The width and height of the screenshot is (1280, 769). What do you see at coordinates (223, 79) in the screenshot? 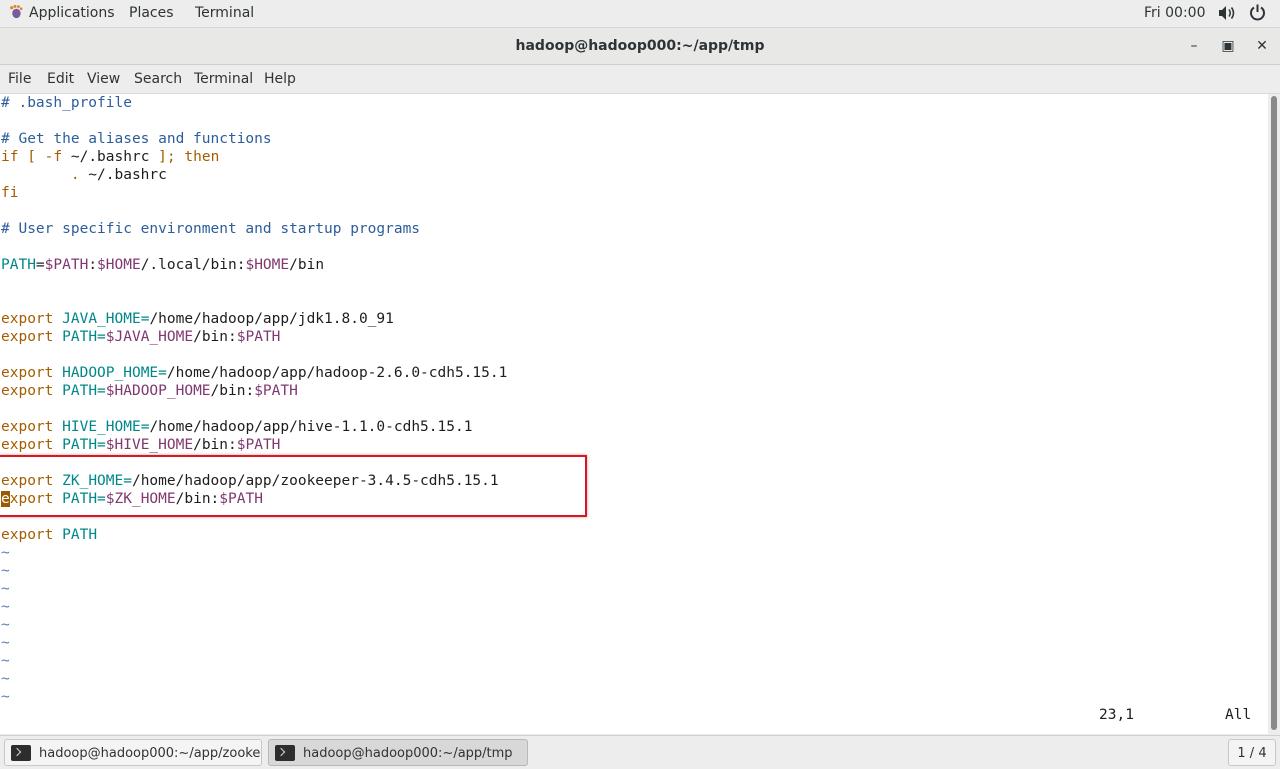
I see `menu-terminal: Terminal` at bounding box center [223, 79].